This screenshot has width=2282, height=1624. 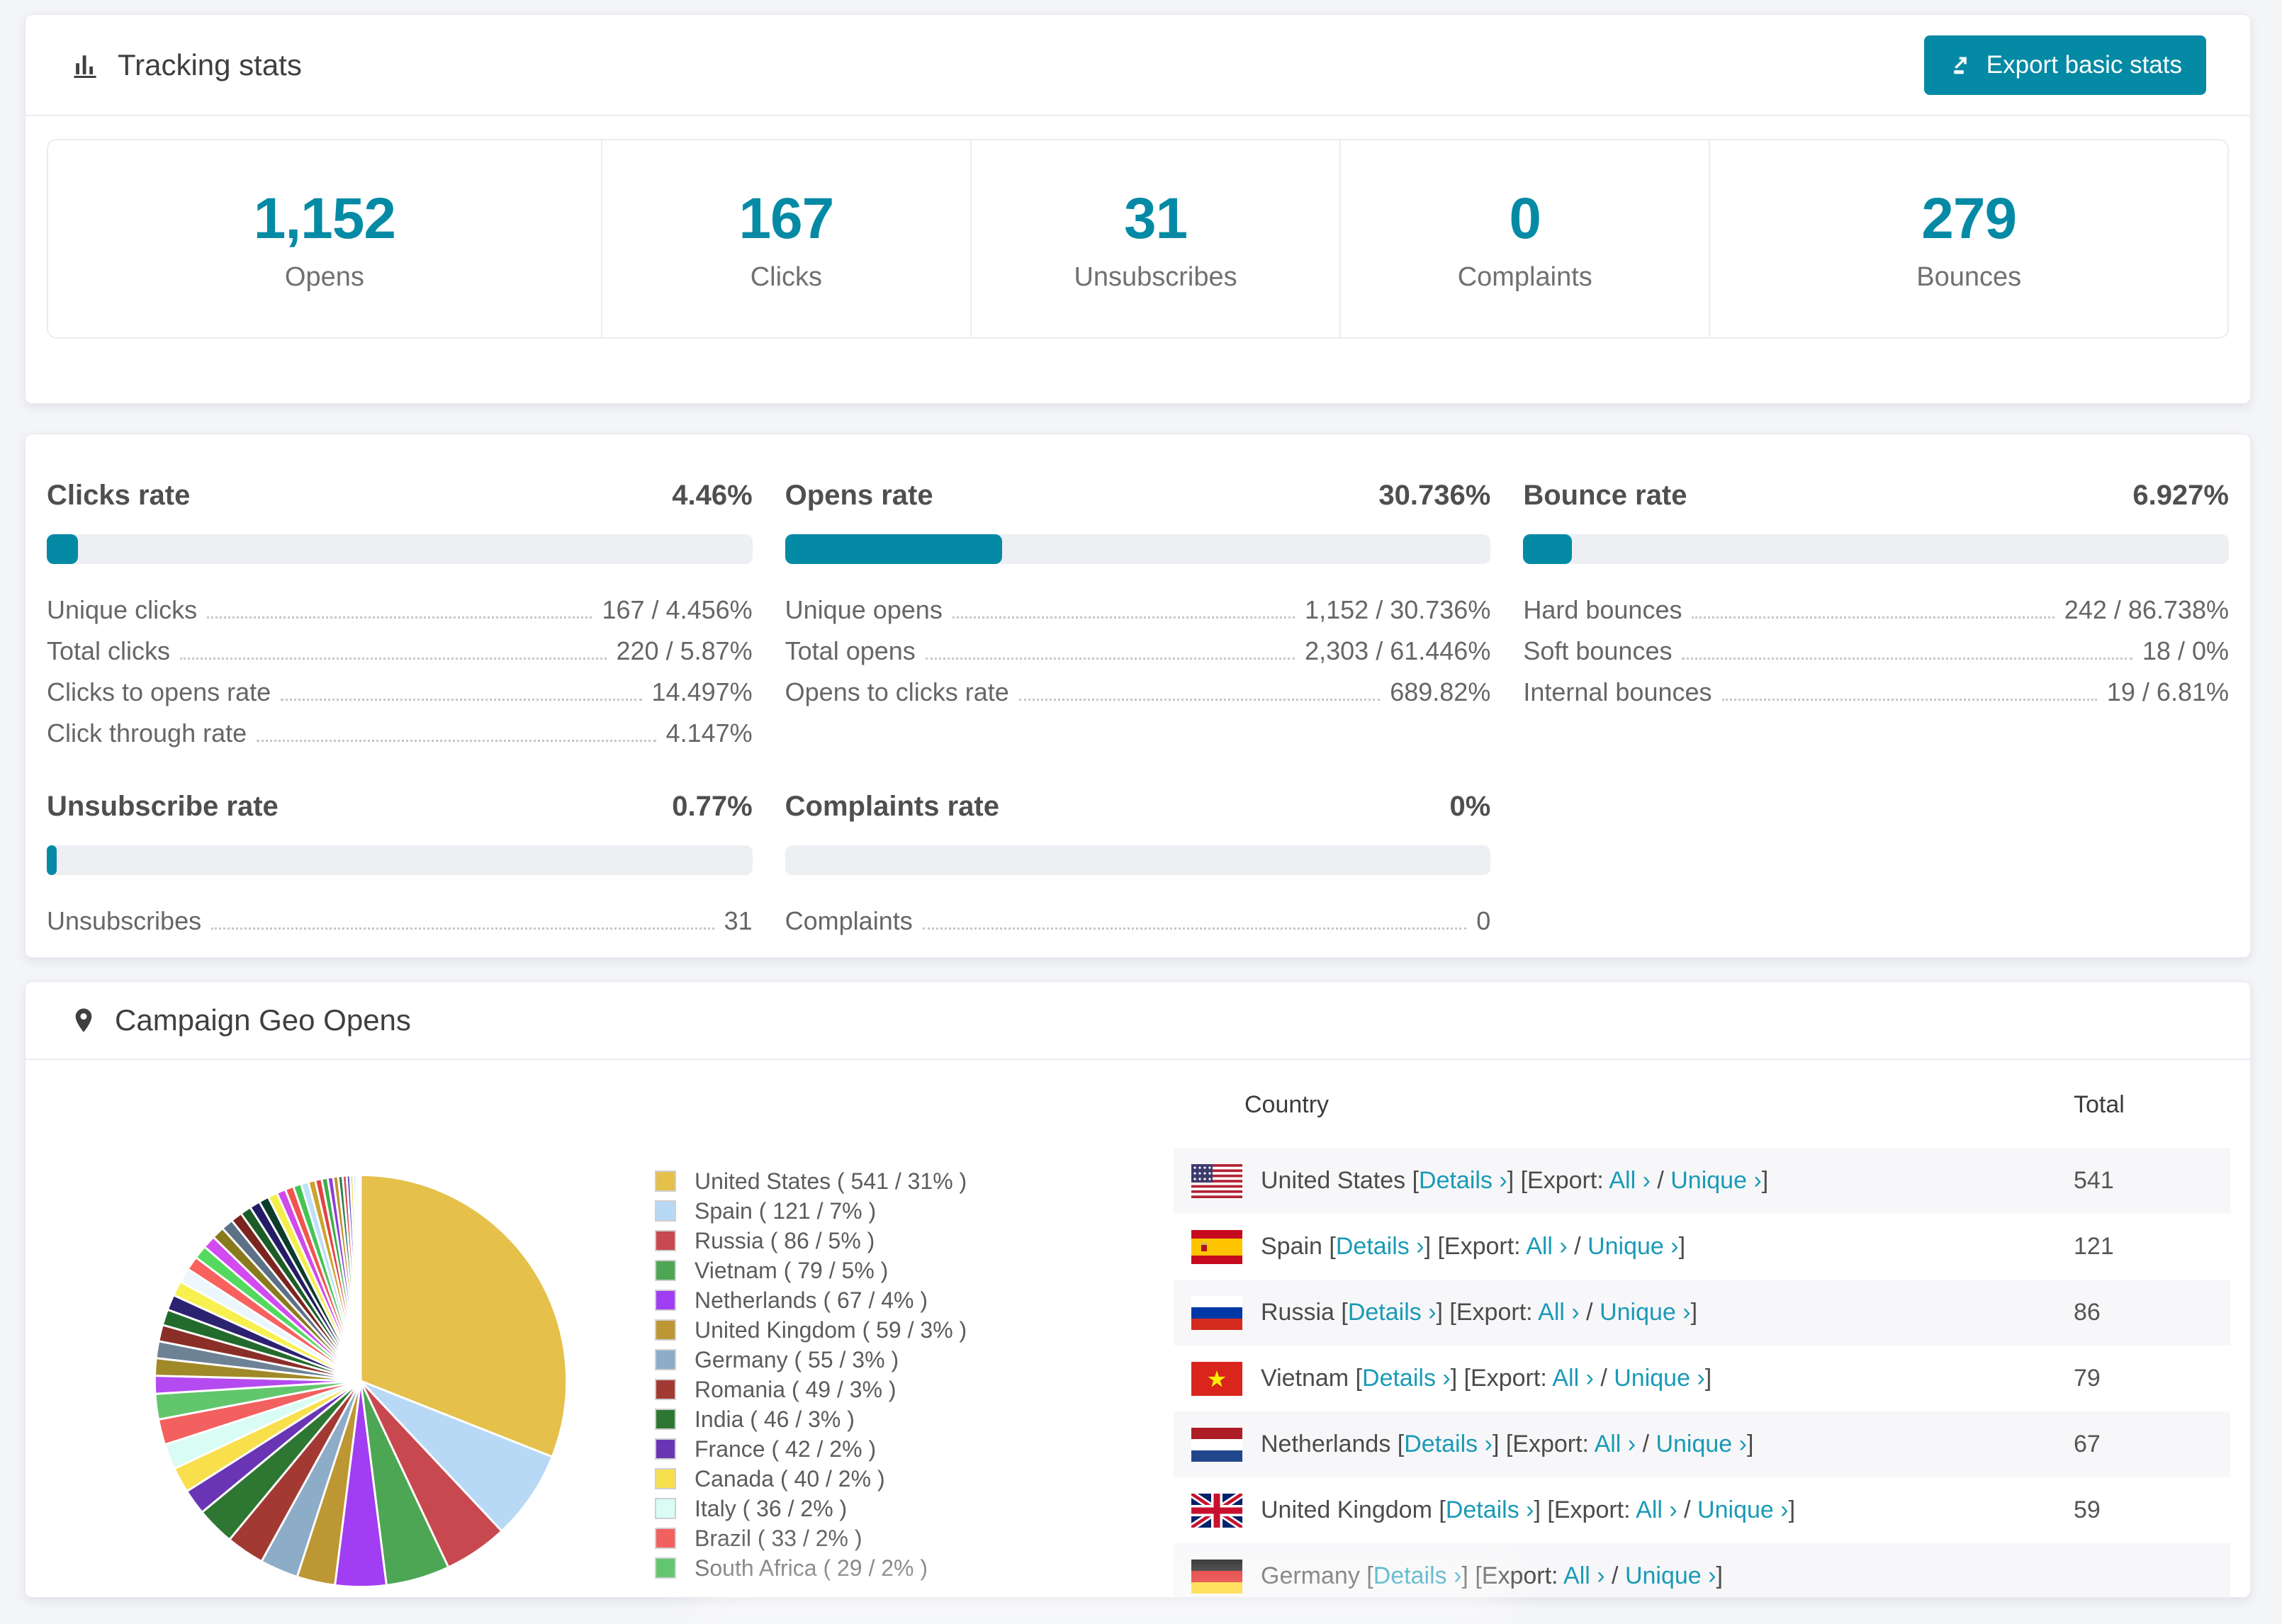 I want to click on rate-row-label: Total opens, so click(x=851, y=650).